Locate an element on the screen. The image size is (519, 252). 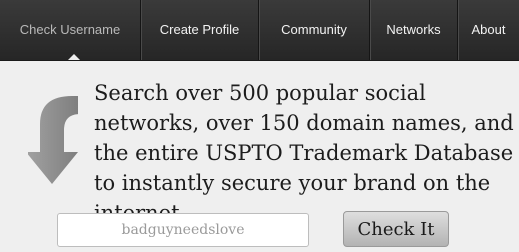
nav-community: Community is located at coordinates (314, 30).